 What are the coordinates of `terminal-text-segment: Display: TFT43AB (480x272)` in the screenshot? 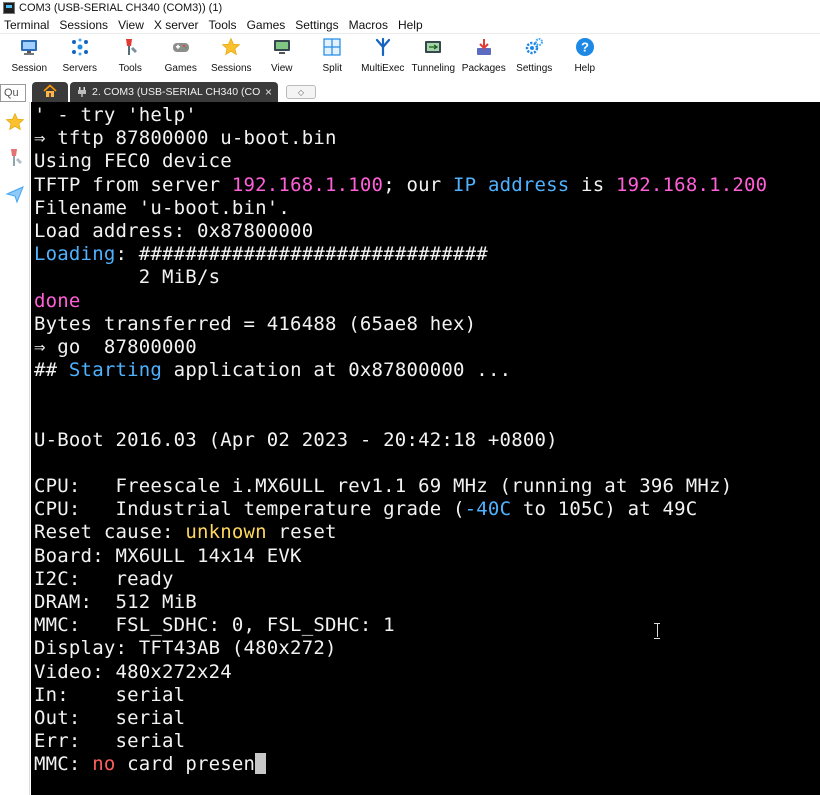 It's located at (185, 648).